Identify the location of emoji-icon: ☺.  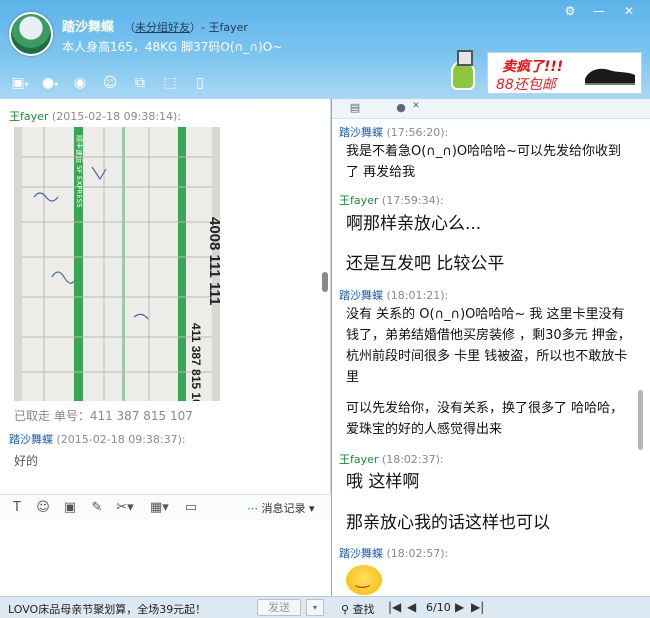
(43, 508).